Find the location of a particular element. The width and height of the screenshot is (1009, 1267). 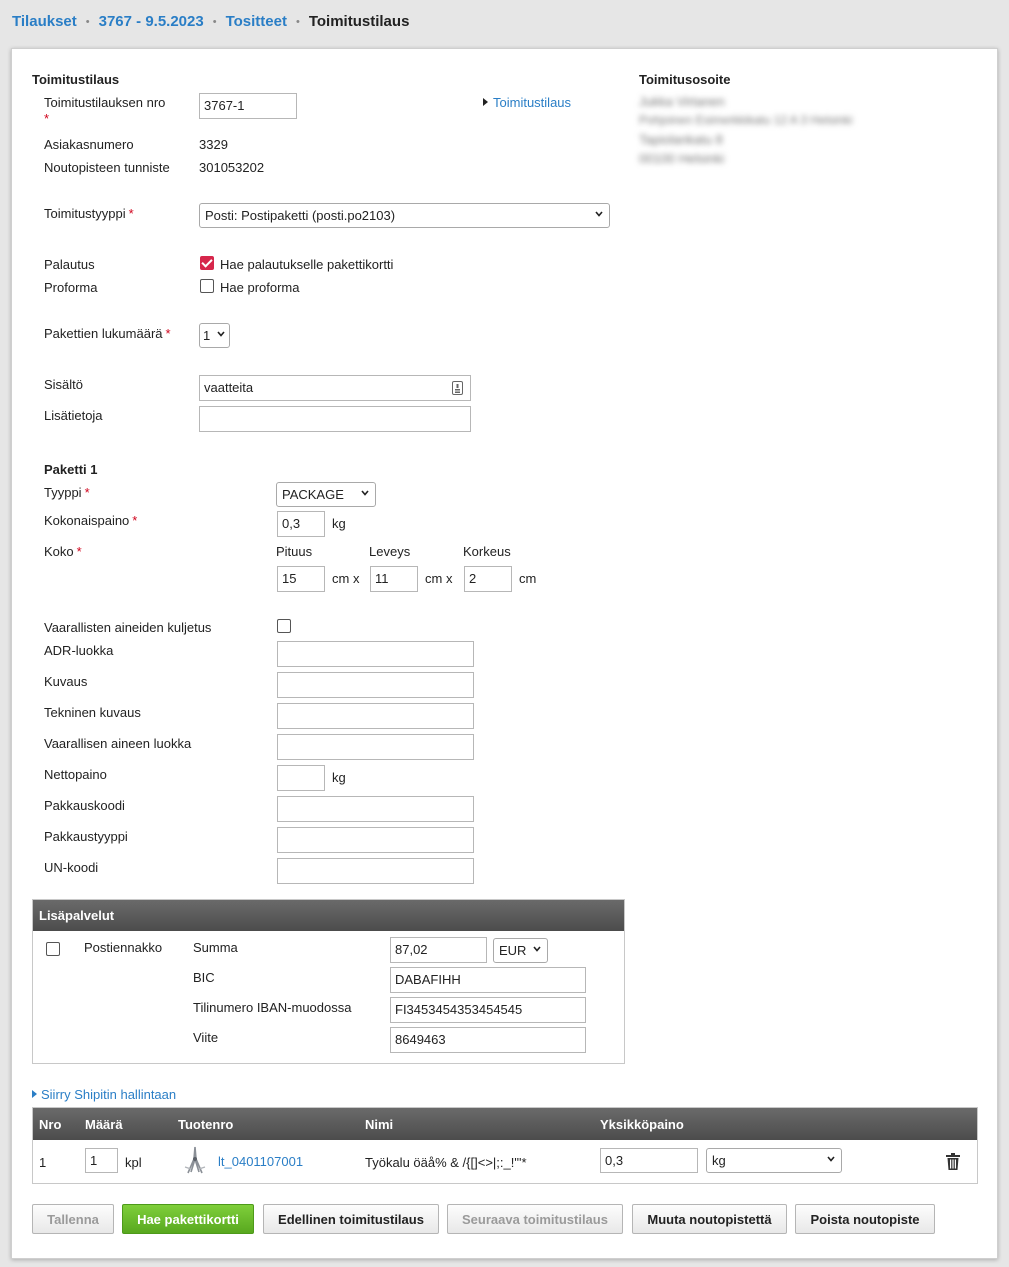

amount-label: Summa is located at coordinates (215, 947).